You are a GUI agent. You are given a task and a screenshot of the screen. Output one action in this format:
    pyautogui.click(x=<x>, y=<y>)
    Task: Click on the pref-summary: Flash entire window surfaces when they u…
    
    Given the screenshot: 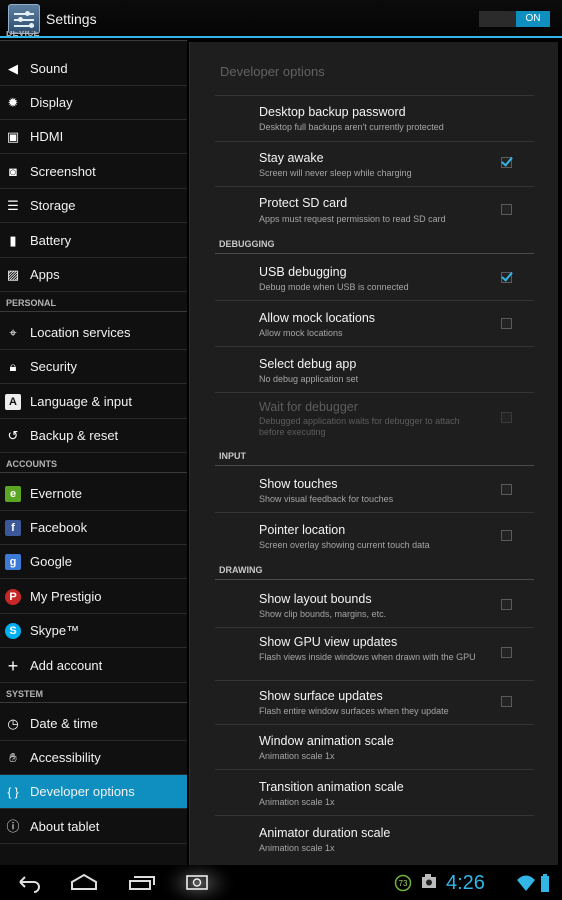 What is the action you would take?
    pyautogui.click(x=354, y=711)
    